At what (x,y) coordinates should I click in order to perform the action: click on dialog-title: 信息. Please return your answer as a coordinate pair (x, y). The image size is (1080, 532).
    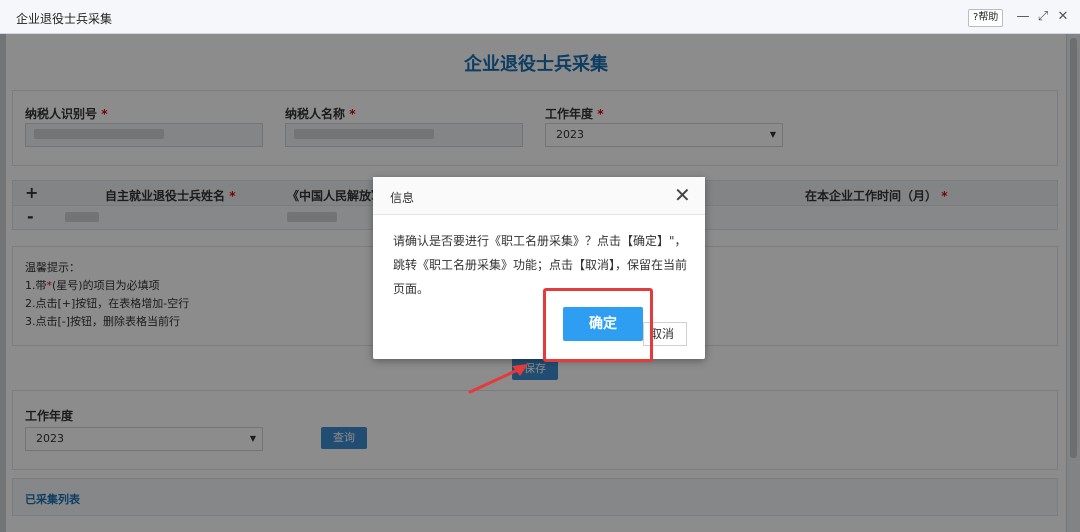
    Looking at the image, I should click on (402, 198).